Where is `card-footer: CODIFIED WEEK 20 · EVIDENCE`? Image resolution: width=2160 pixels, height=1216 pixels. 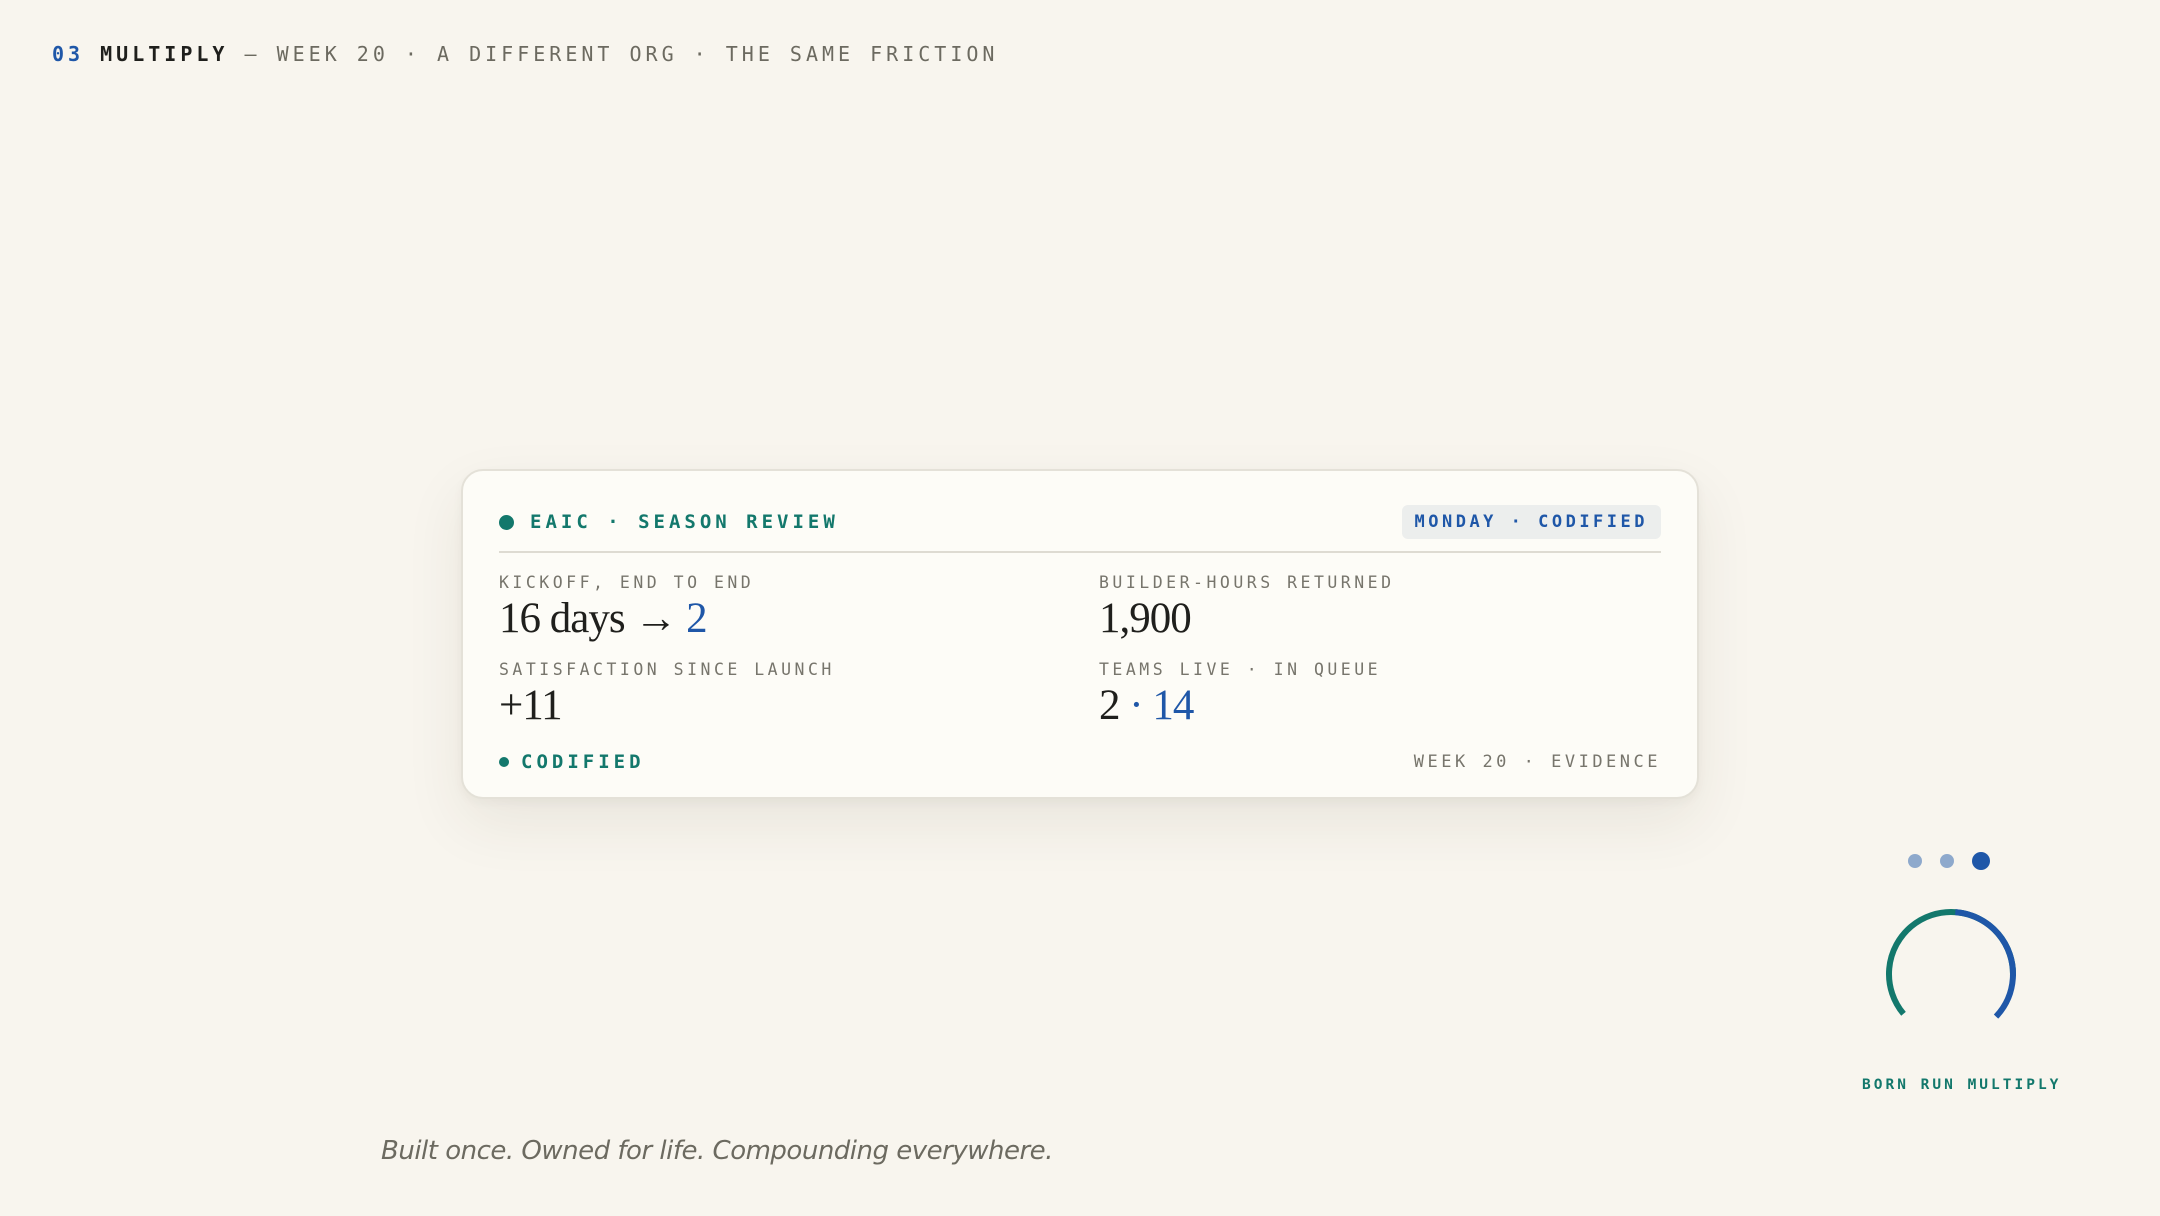 card-footer: CODIFIED WEEK 20 · EVIDENCE is located at coordinates (1080, 762).